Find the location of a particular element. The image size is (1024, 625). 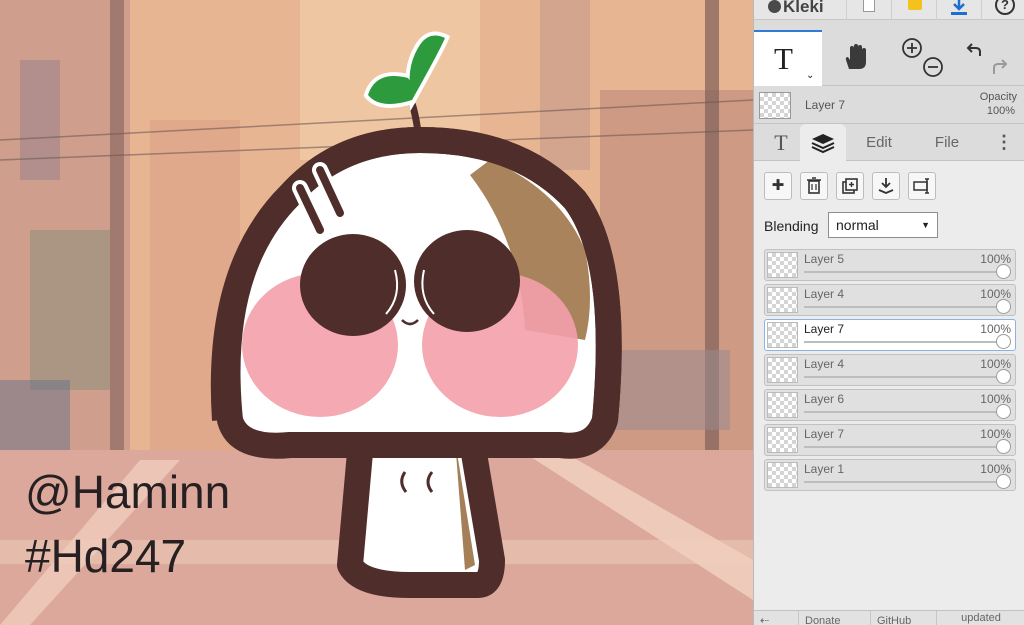

layer-row: Layer 1 100% is located at coordinates (890, 475).